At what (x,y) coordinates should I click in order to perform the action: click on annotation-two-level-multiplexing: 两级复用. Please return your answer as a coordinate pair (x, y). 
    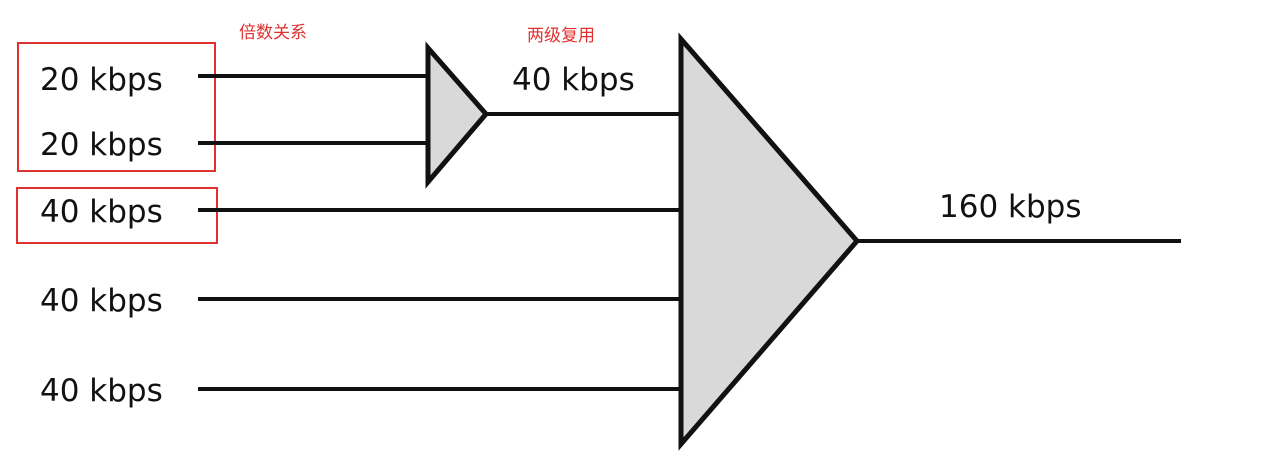
    Looking at the image, I should click on (561, 36).